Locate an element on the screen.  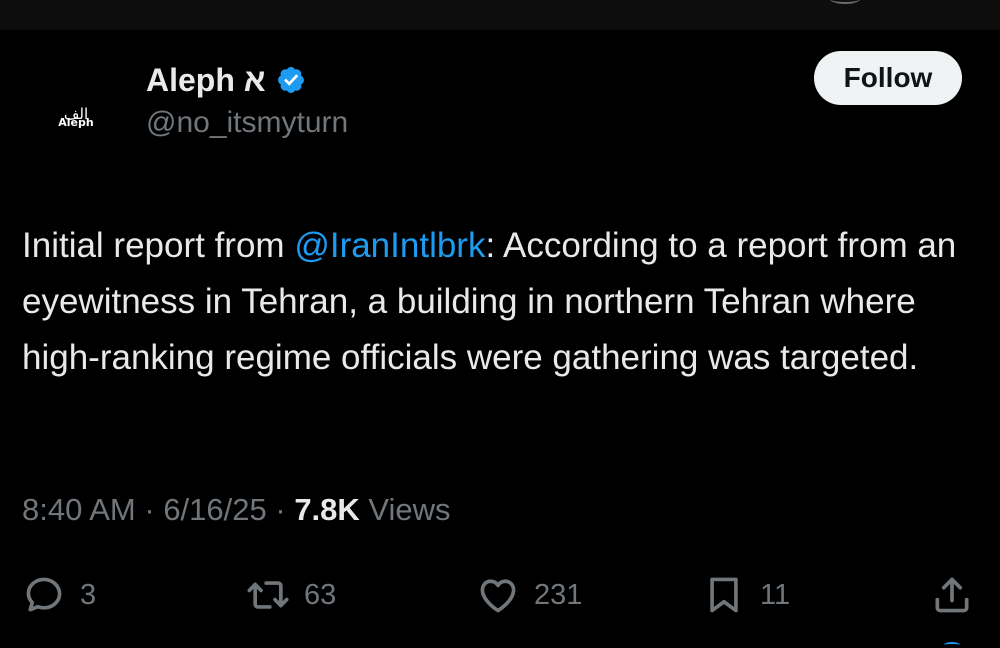
reply-icon is located at coordinates (44, 594).